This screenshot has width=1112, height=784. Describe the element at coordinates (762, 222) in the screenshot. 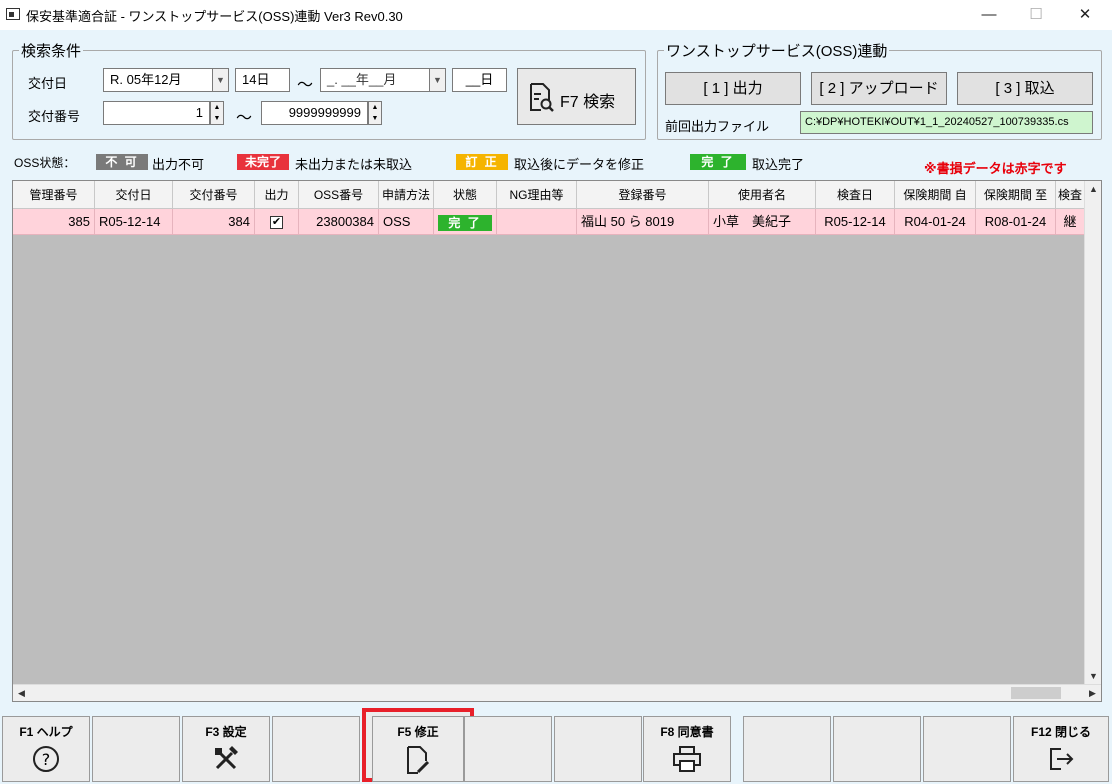

I see `cell-user: 小草 美紀子` at that location.